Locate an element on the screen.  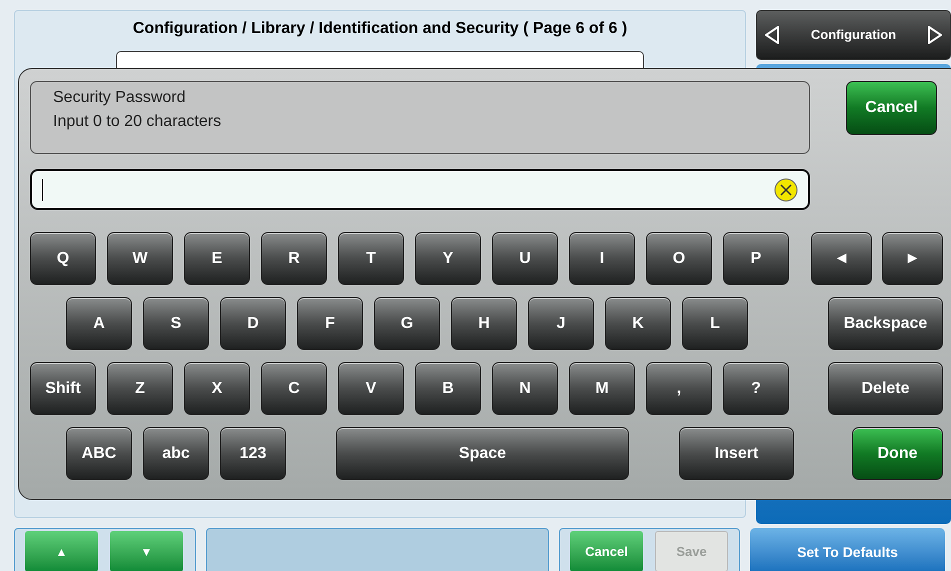
keyboard-key: G is located at coordinates (407, 323).